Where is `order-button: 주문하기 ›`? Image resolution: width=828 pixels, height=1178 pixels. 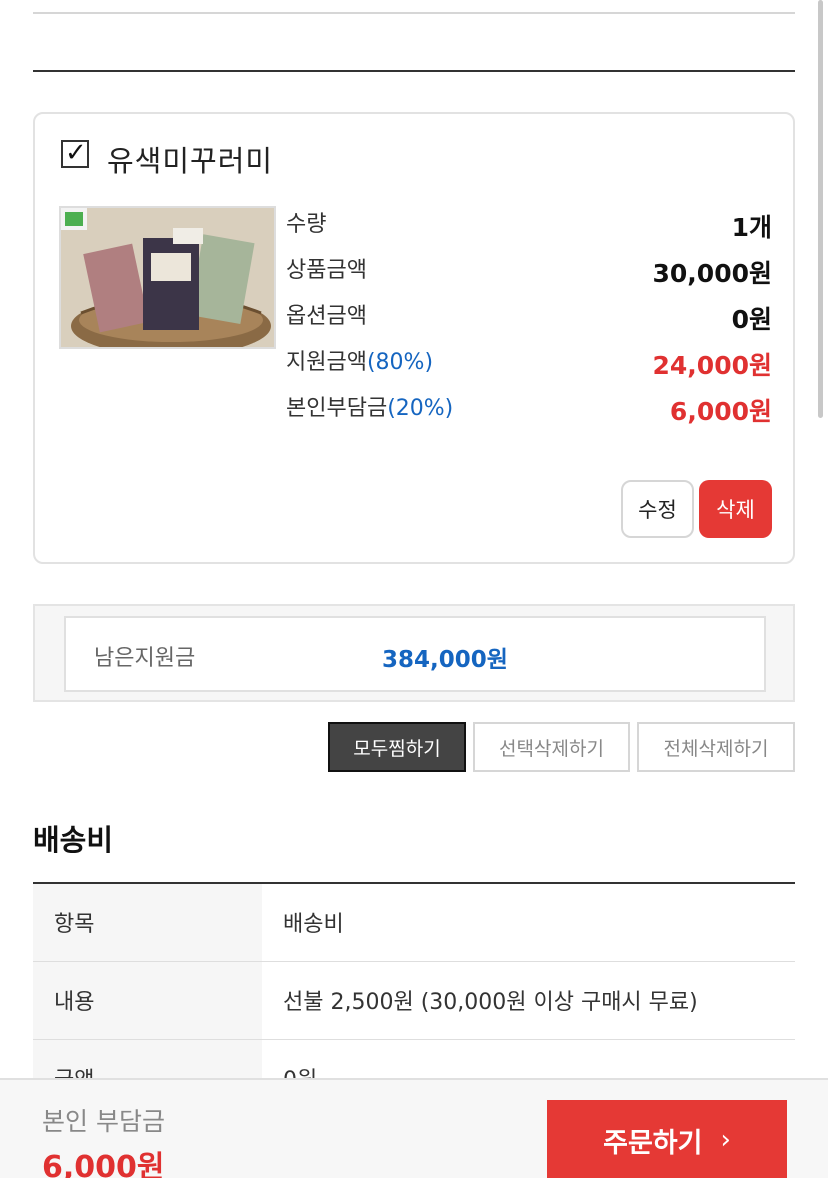
order-button: 주문하기 › is located at coordinates (667, 1139).